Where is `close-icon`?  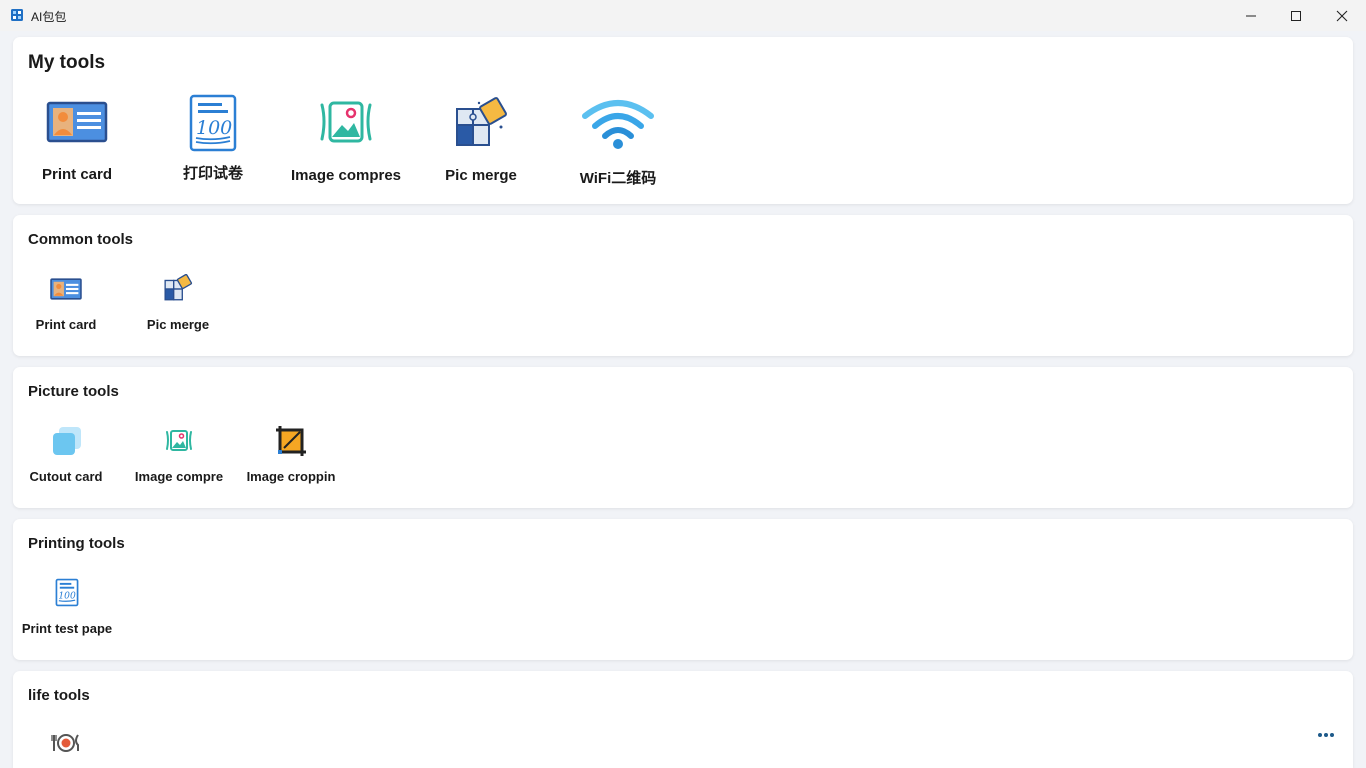
close-icon is located at coordinates (1342, 15).